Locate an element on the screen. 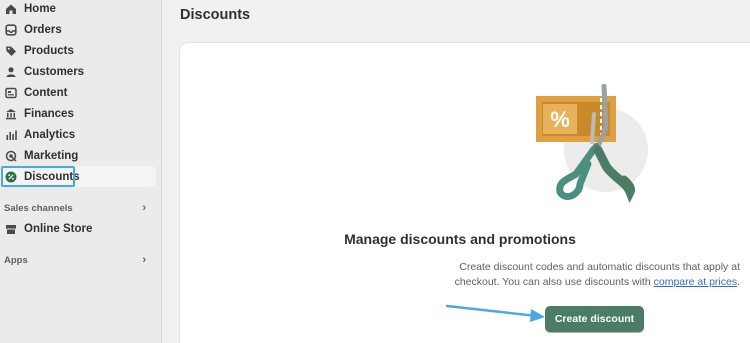  sidebar-item-online-store: Online Store is located at coordinates (78, 228).